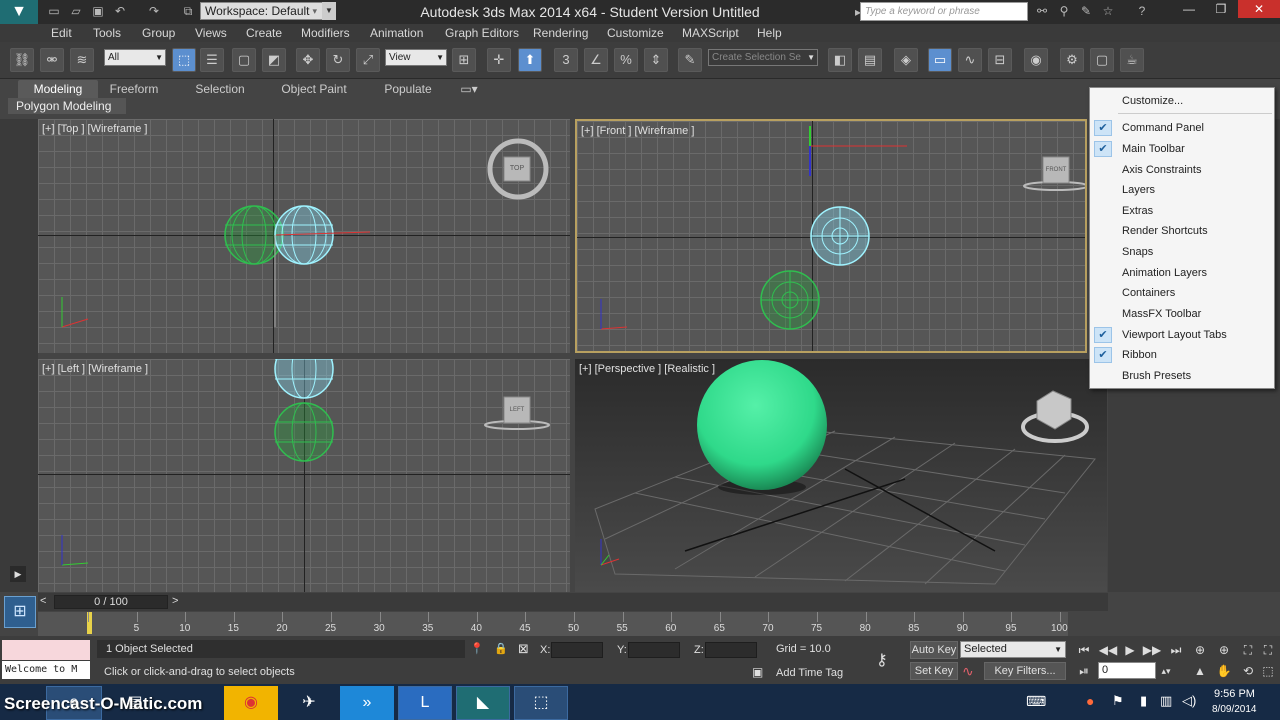 The height and width of the screenshot is (720, 1280). What do you see at coordinates (22, 60) in the screenshot?
I see `link-icon: ⛓` at bounding box center [22, 60].